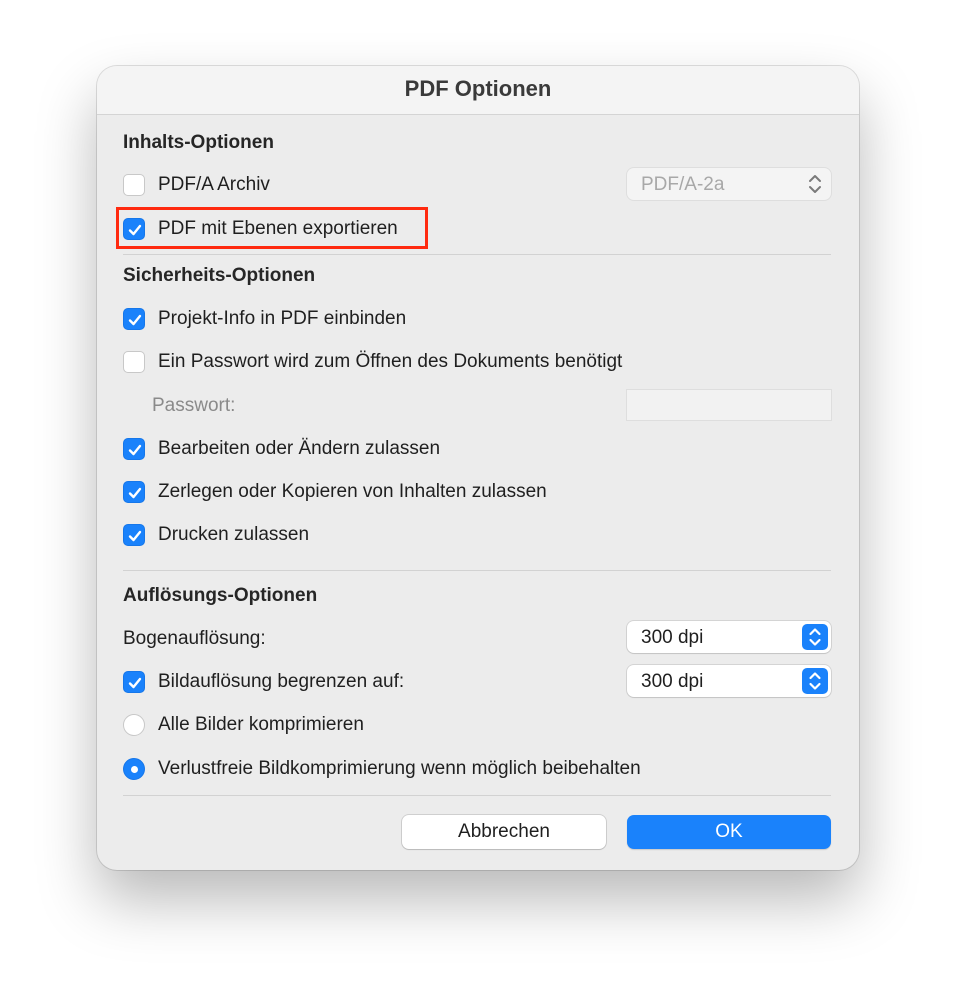 This screenshot has height=999, width=956. Describe the element at coordinates (134, 725) in the screenshot. I see `compress-all-radio` at that location.